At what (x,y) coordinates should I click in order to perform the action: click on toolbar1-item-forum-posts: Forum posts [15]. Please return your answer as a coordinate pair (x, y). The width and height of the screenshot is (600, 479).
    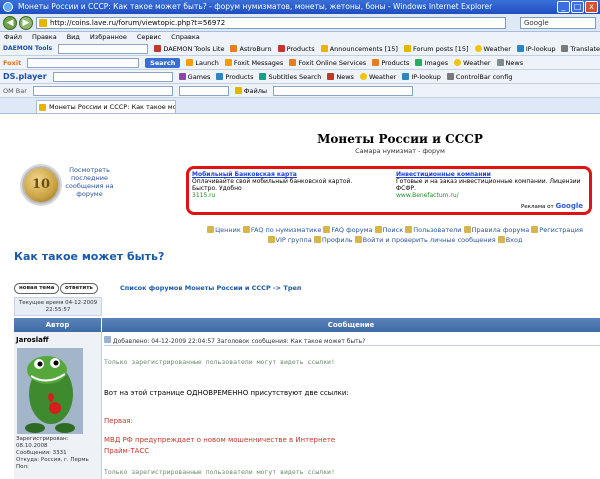
    Looking at the image, I should click on (436, 49).